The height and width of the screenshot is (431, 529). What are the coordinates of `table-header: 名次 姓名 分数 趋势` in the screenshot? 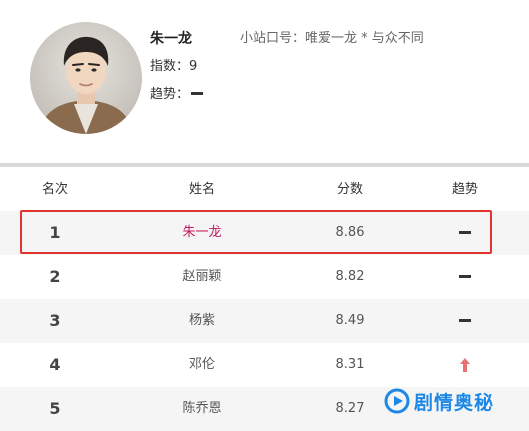 It's located at (264, 189).